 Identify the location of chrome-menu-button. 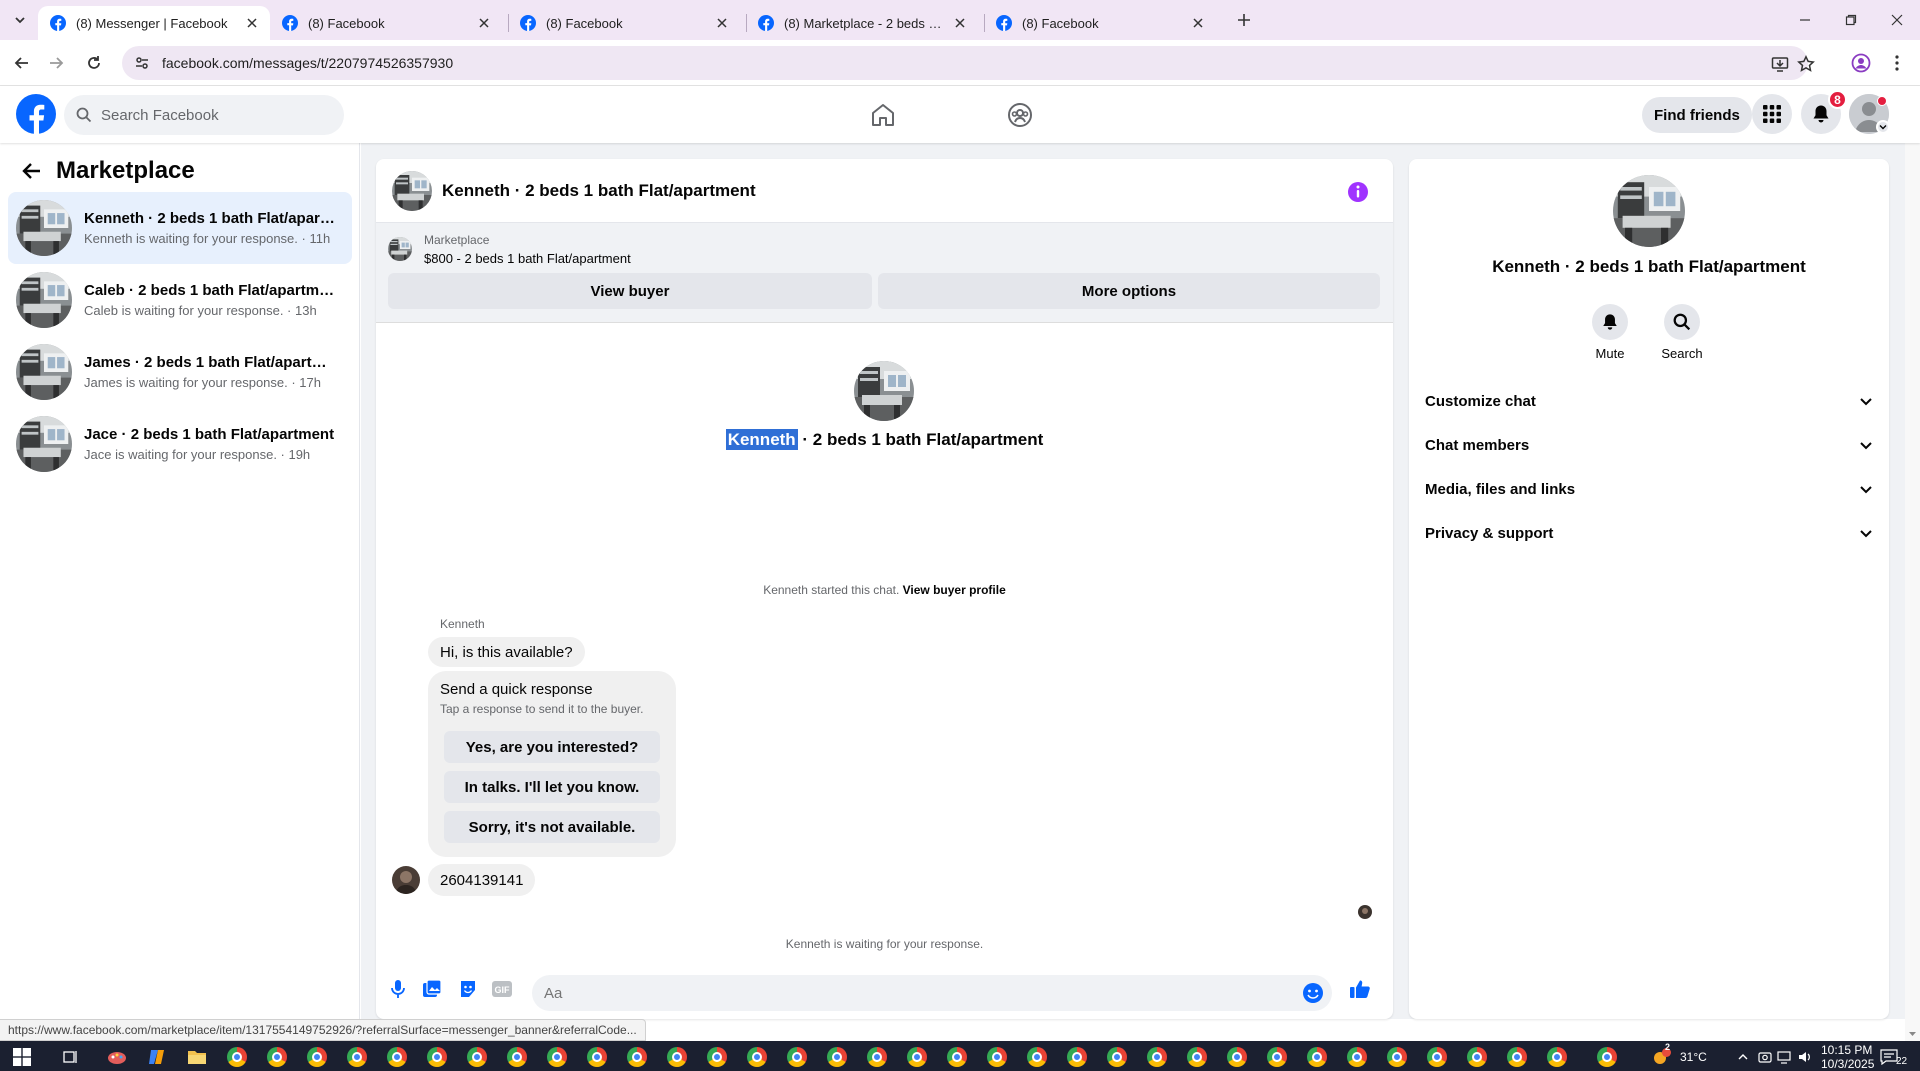
(1897, 63).